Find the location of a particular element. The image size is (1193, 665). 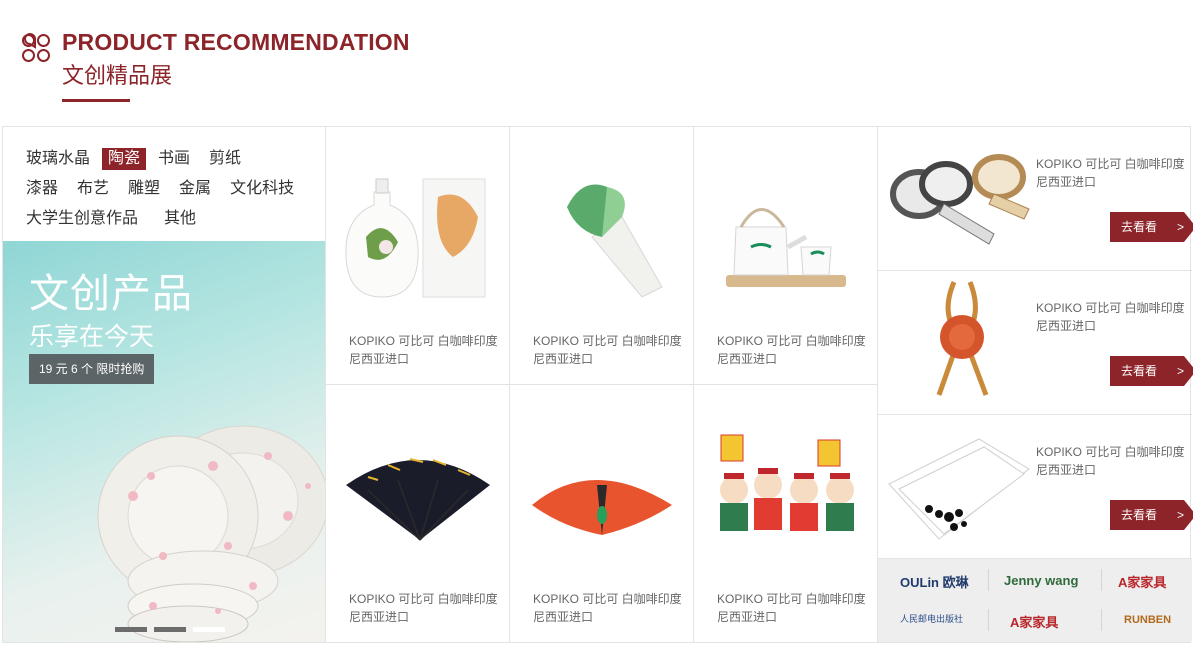

category-ceramics: 陶瓷 is located at coordinates (124, 159).